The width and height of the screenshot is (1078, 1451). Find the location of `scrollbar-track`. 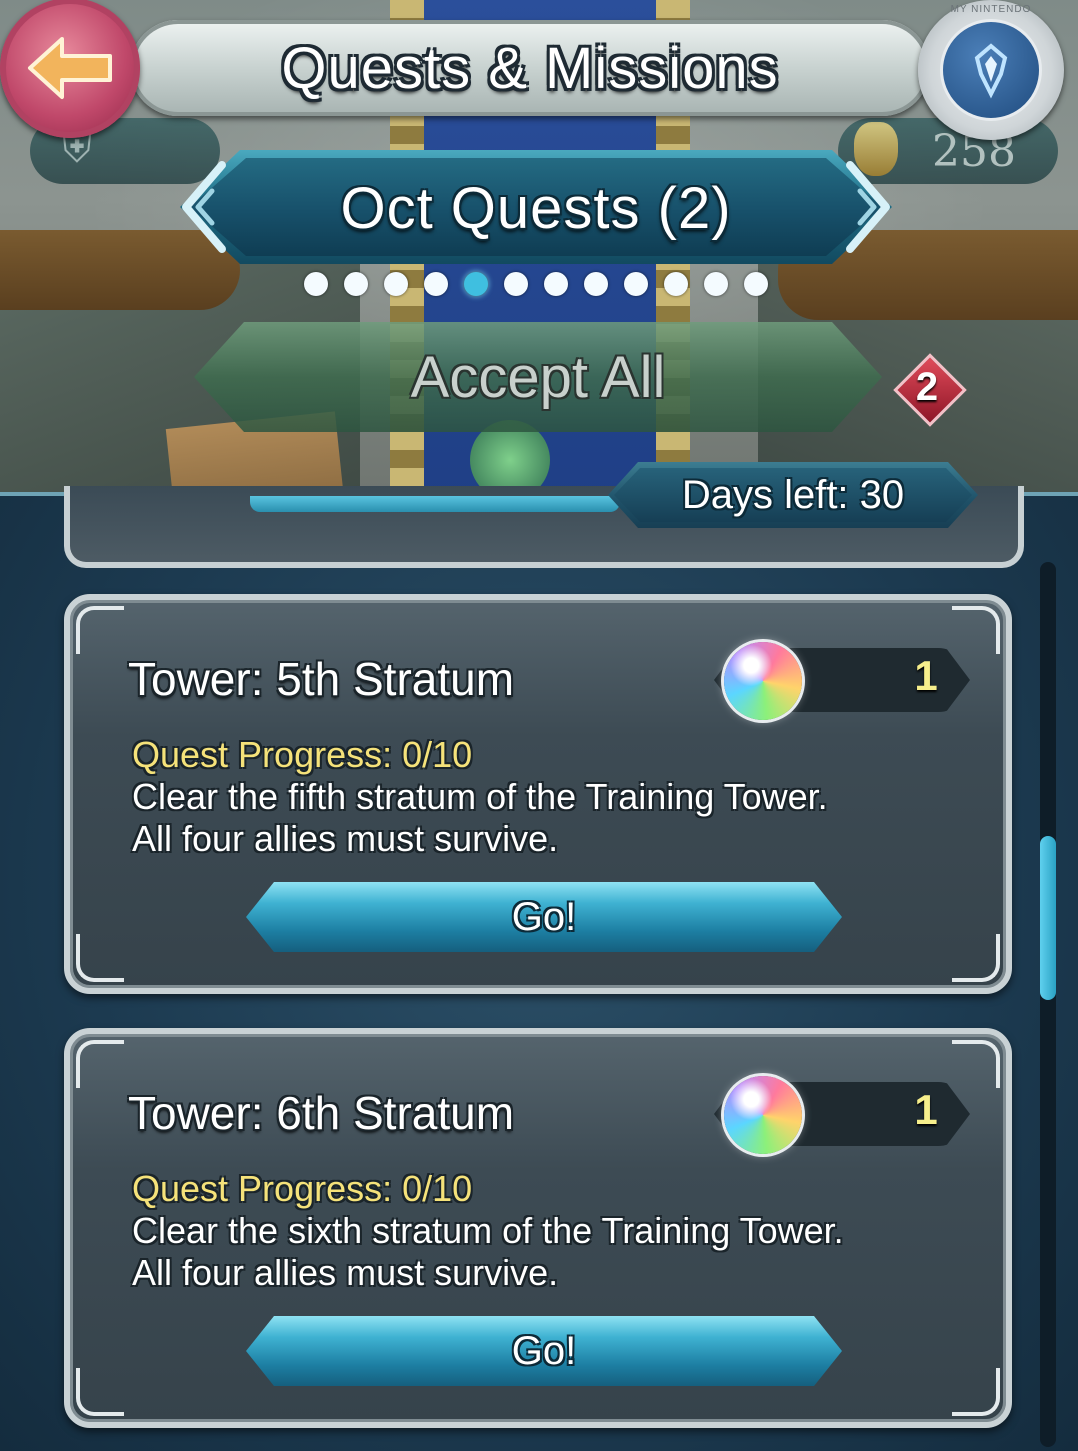

scrollbar-track is located at coordinates (1048, 1004).